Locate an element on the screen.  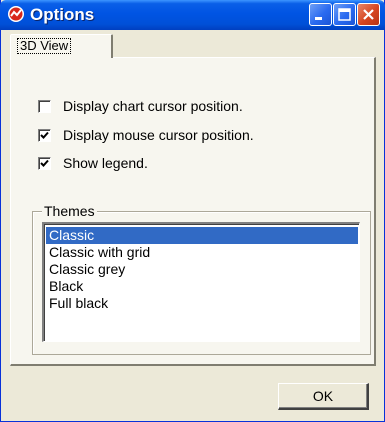
chart-app-icon is located at coordinates (16, 14).